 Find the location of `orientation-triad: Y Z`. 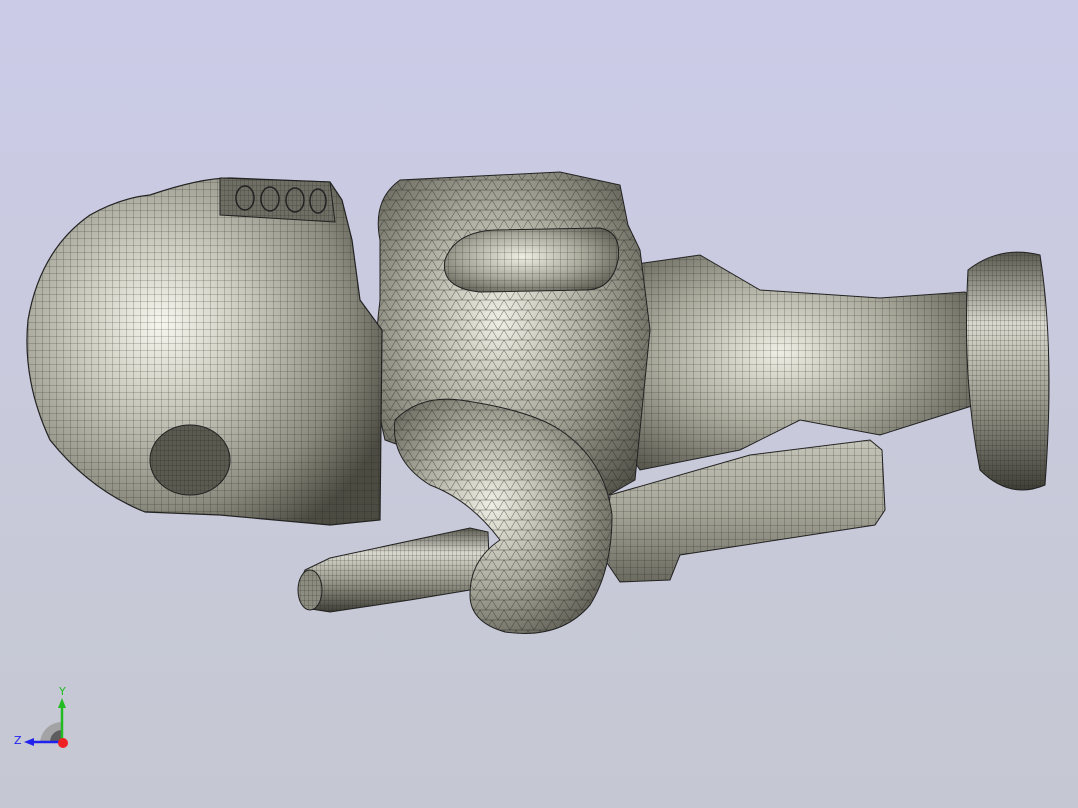

orientation-triad: Y Z is located at coordinates (43, 719).